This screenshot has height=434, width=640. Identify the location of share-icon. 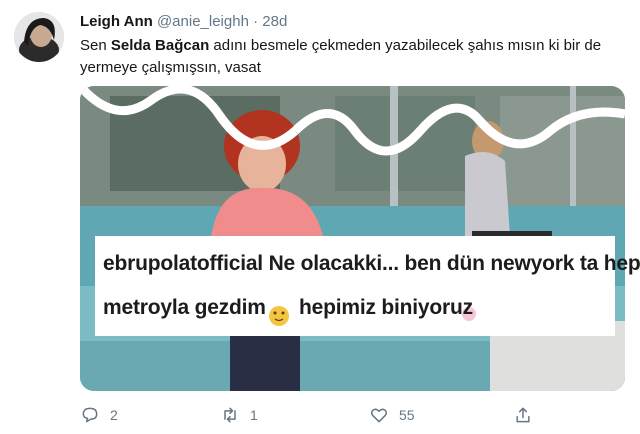
(523, 415).